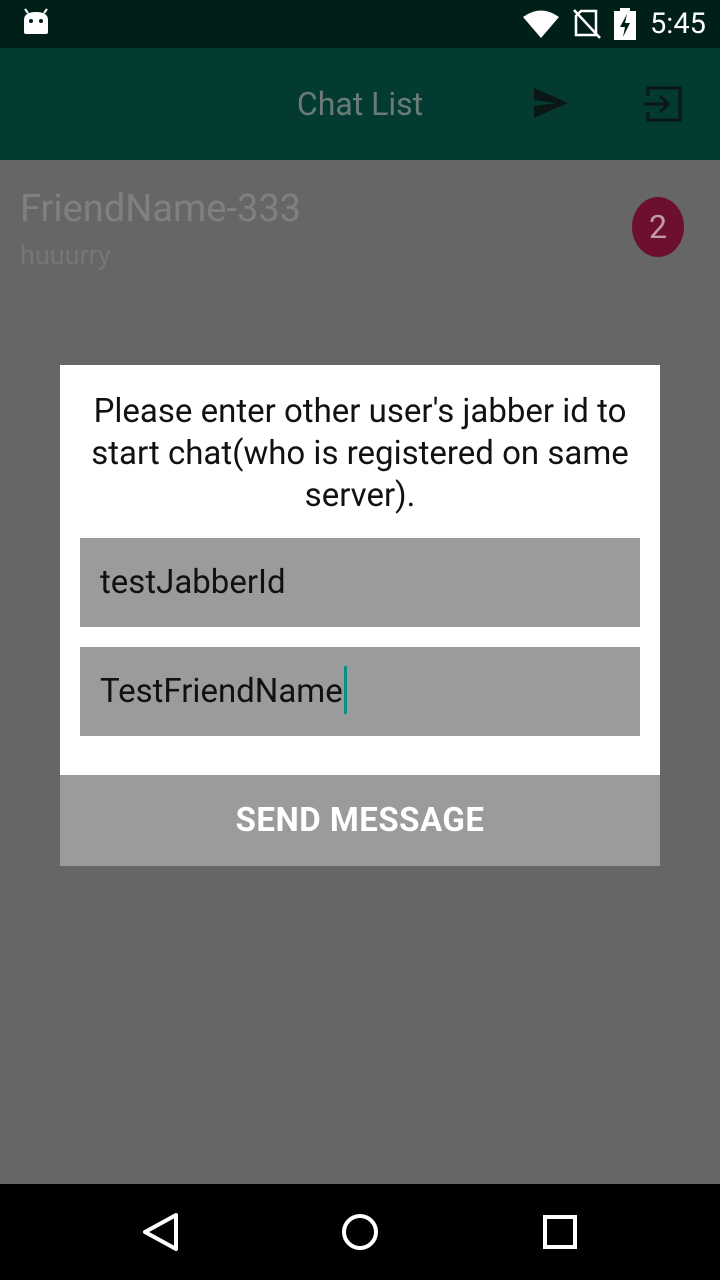 The image size is (720, 1280). Describe the element at coordinates (587, 24) in the screenshot. I see `no-sim-icon` at that location.